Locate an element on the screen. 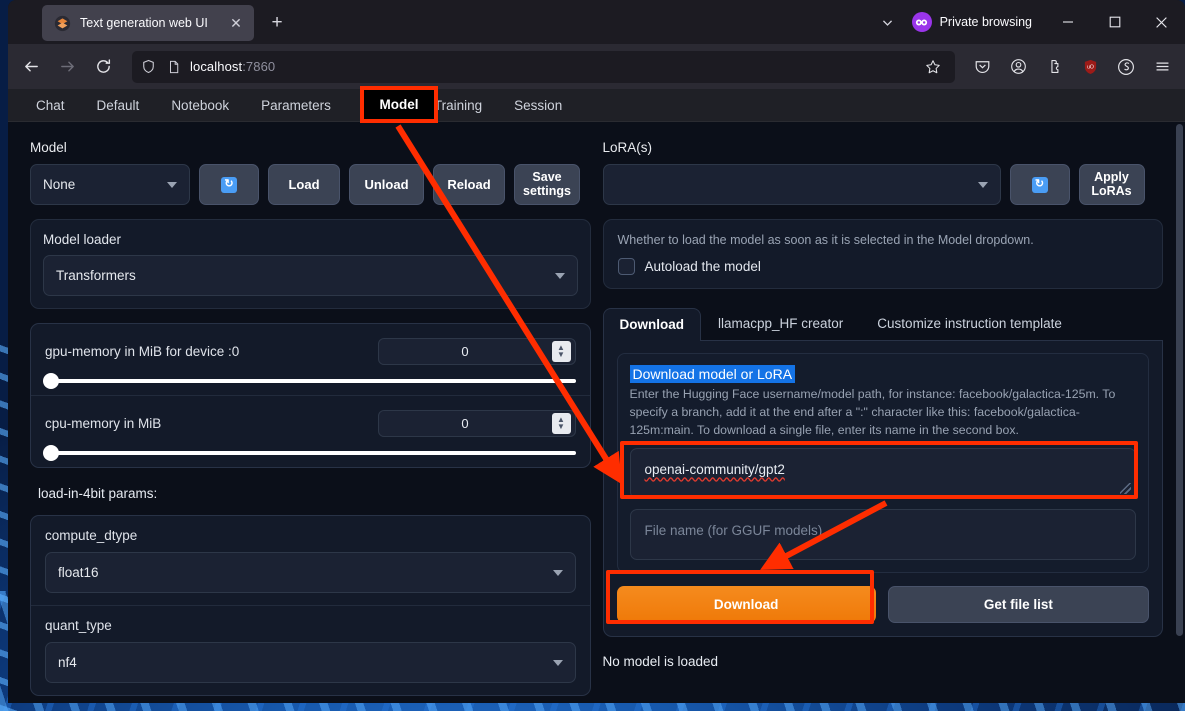 This screenshot has height=711, width=1185. gpu-memory-head: gpu-memory in MiB for device :0 0 ▲ ▼ is located at coordinates (310, 351).